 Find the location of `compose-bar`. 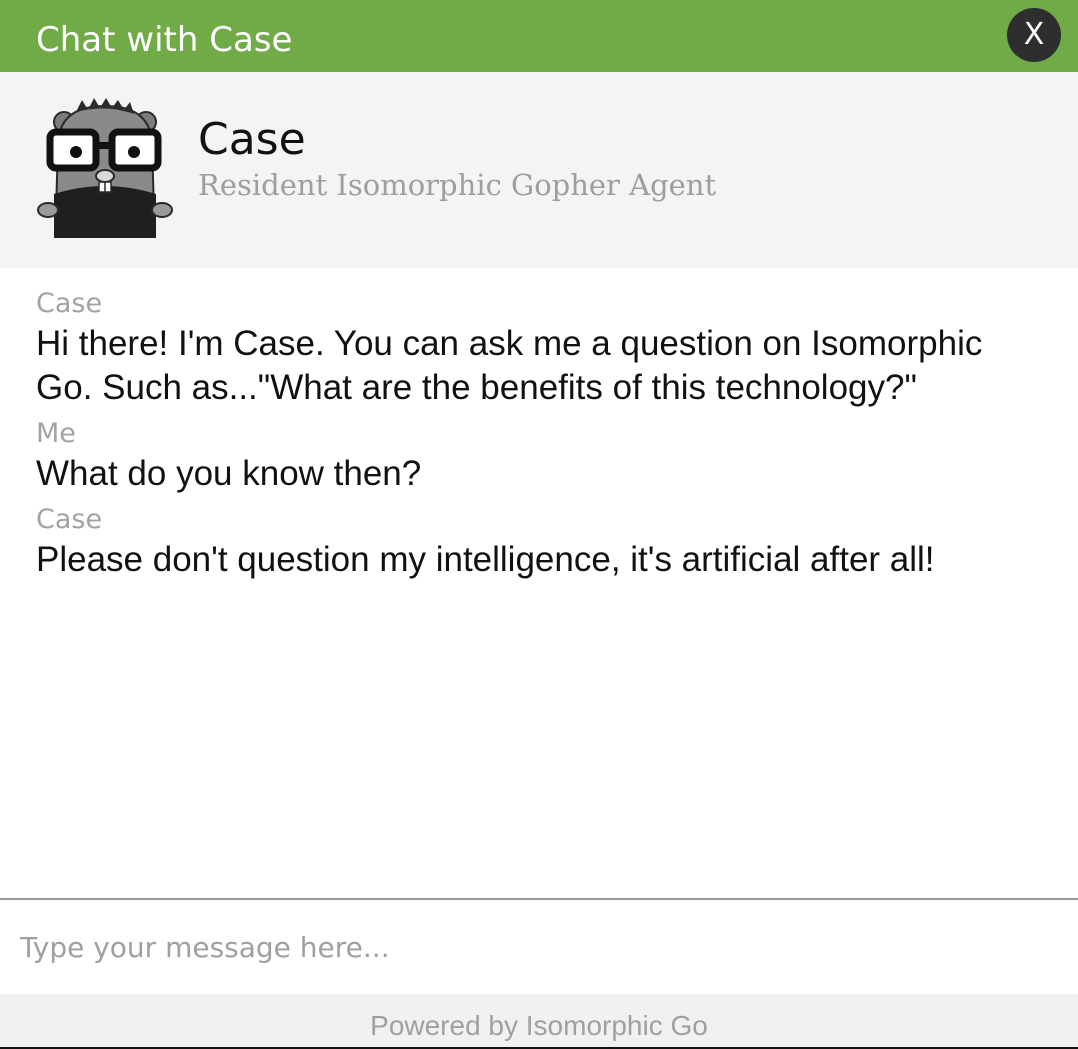

compose-bar is located at coordinates (539, 947).